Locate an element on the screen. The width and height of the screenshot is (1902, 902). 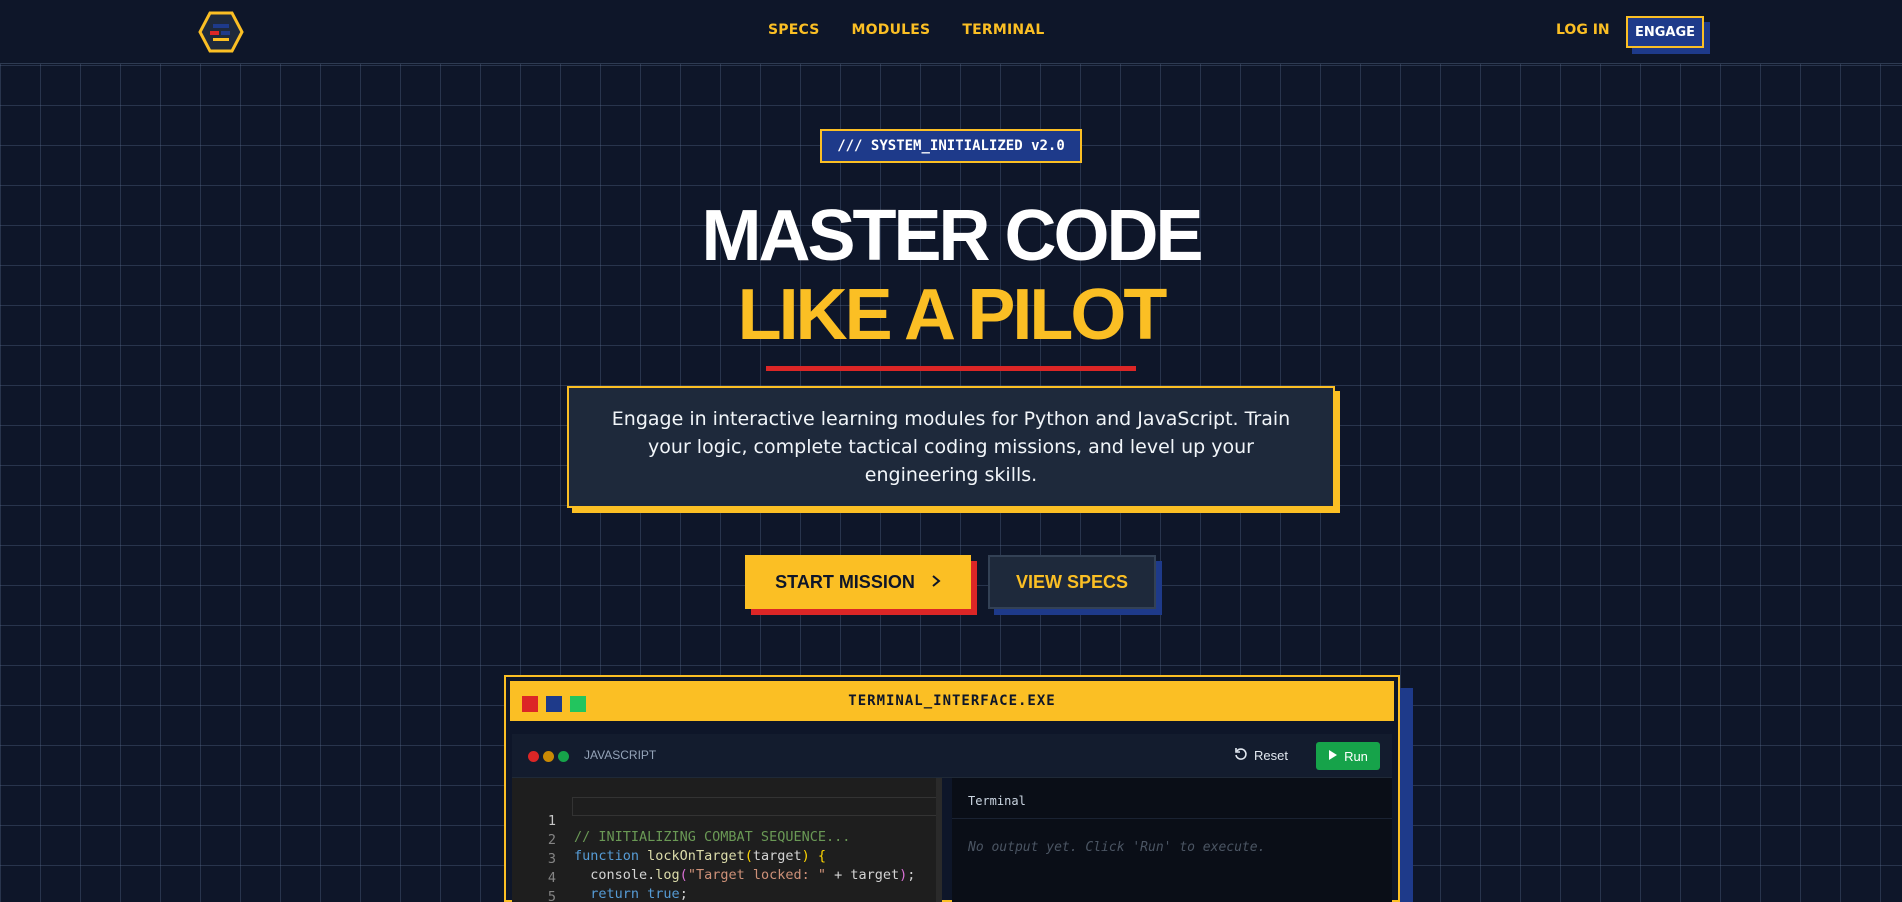
code-line-2: 2 function lockOnTarget(target) { is located at coordinates (727, 840).